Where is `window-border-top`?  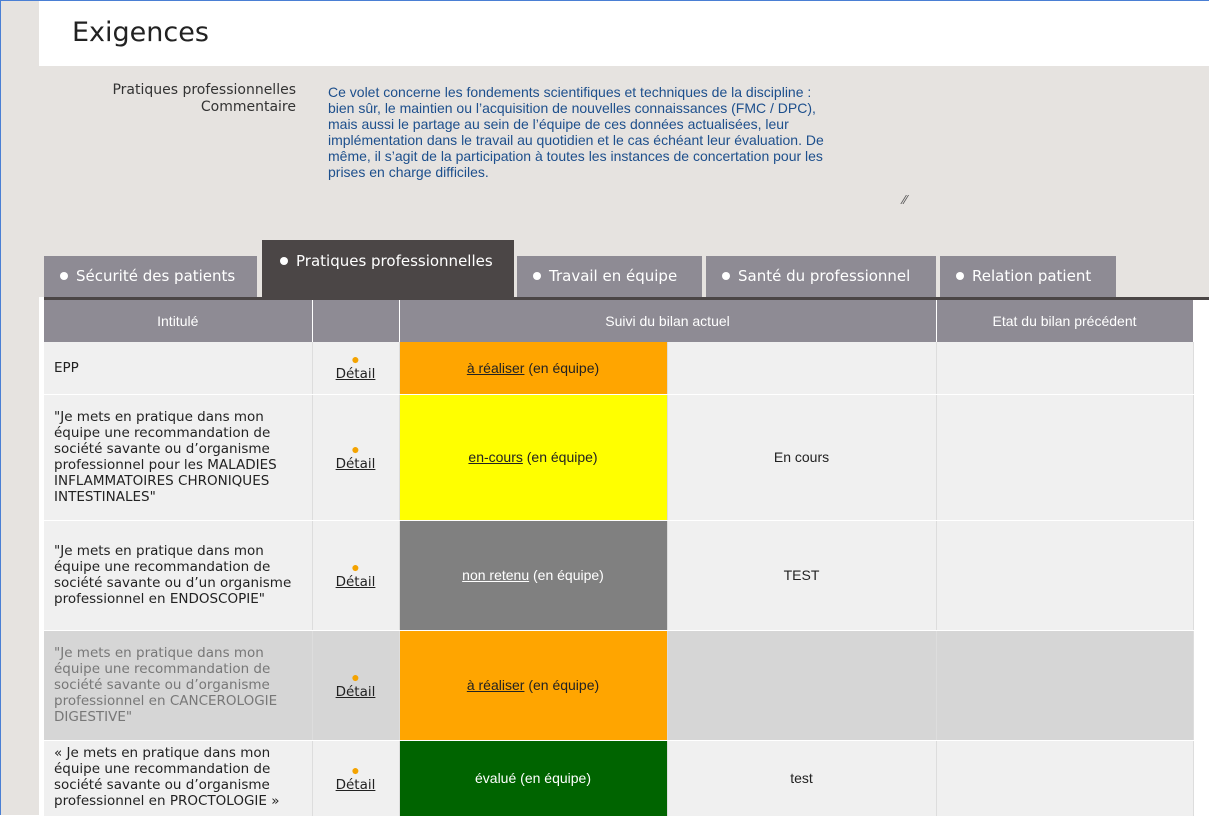
window-border-top is located at coordinates (604, 0).